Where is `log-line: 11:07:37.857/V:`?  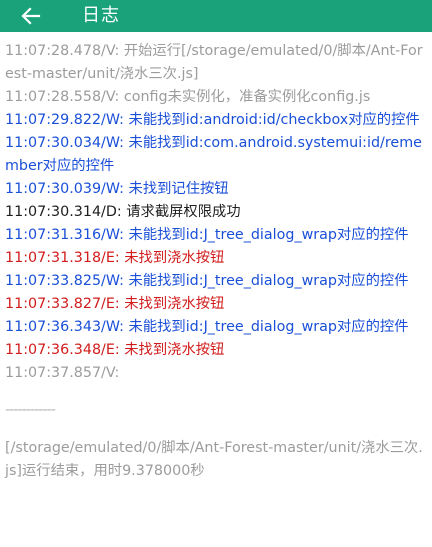 log-line: 11:07:37.857/V: is located at coordinates (62, 373).